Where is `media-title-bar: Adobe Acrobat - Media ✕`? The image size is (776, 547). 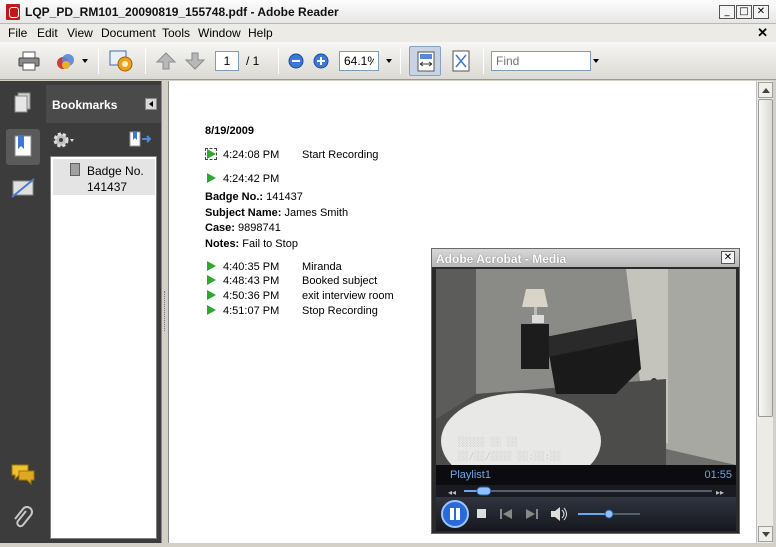 media-title-bar: Adobe Acrobat - Media ✕ is located at coordinates (585, 258).